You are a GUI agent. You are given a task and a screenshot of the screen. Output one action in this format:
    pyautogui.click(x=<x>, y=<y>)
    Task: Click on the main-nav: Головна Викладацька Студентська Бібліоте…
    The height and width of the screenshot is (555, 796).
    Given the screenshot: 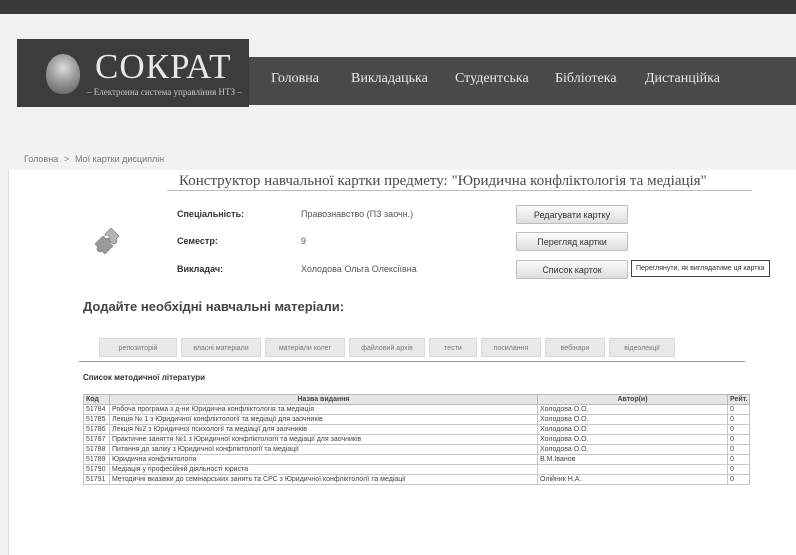 What is the action you would take?
    pyautogui.click(x=522, y=81)
    